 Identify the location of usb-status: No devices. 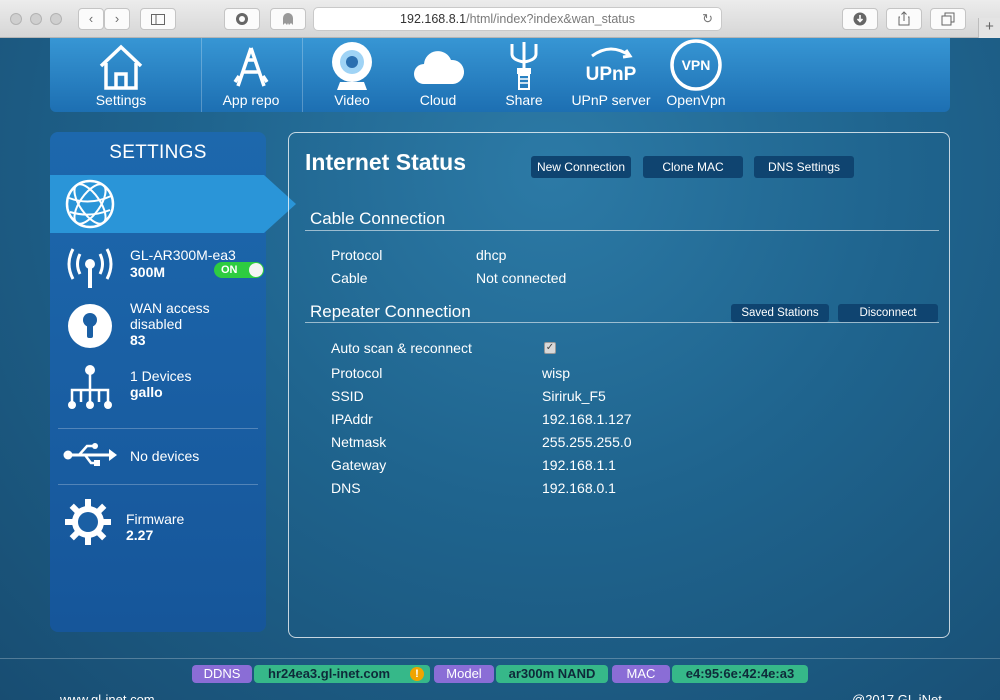
(165, 456).